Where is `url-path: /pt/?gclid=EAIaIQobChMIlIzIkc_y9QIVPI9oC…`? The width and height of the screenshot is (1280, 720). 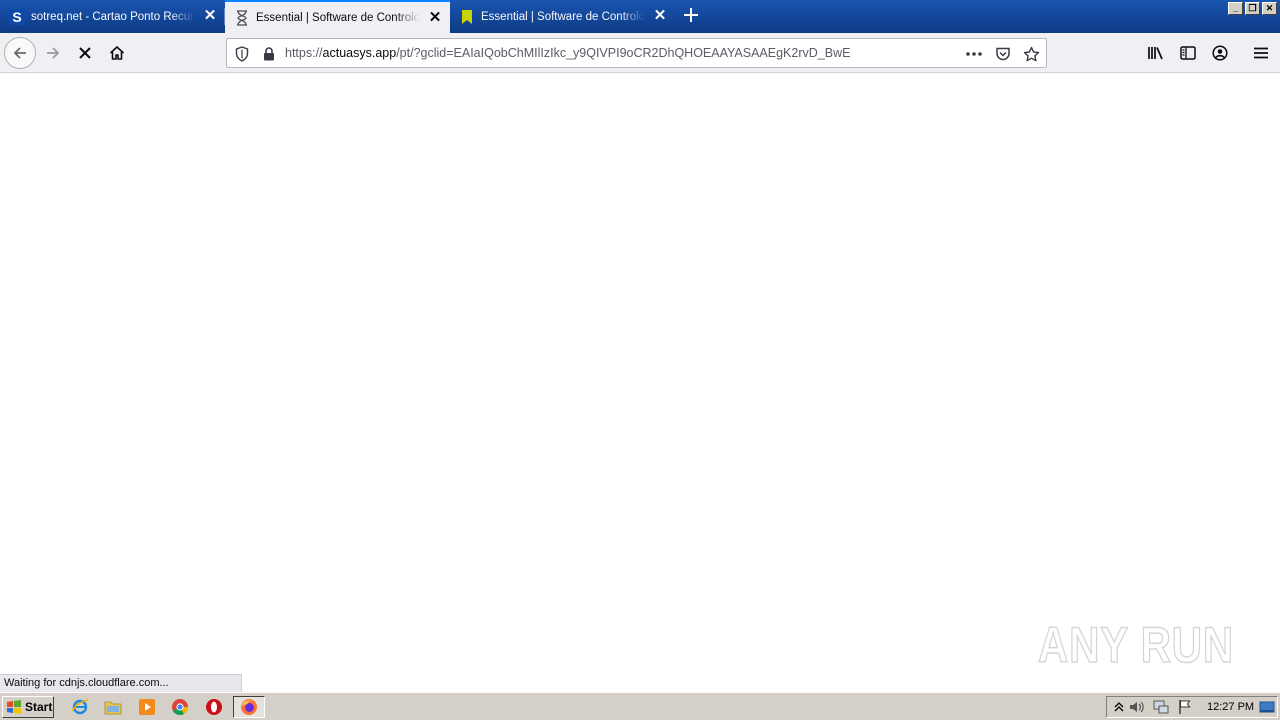 url-path: /pt/?gclid=EAIaIQobChMIlIzIkc_y9QIVPI9oC… is located at coordinates (623, 53).